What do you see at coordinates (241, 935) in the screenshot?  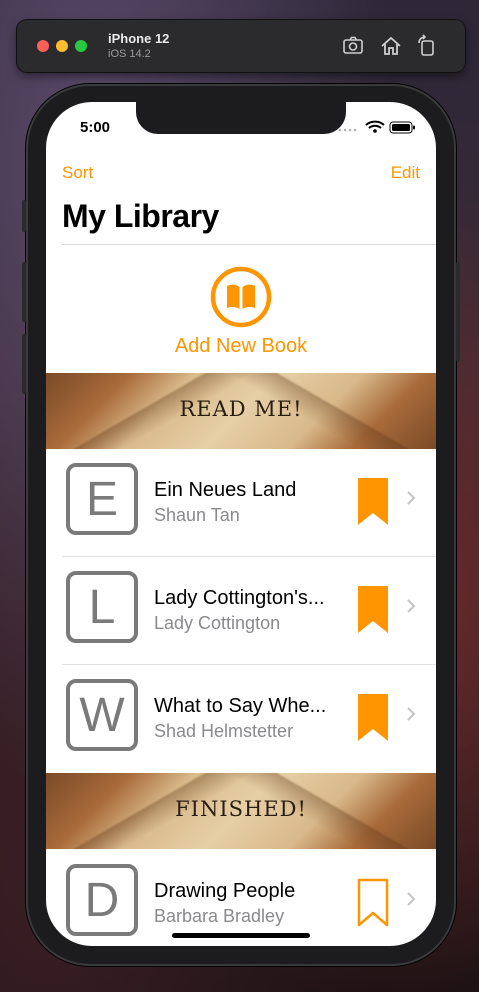 I see `home-indicator` at bounding box center [241, 935].